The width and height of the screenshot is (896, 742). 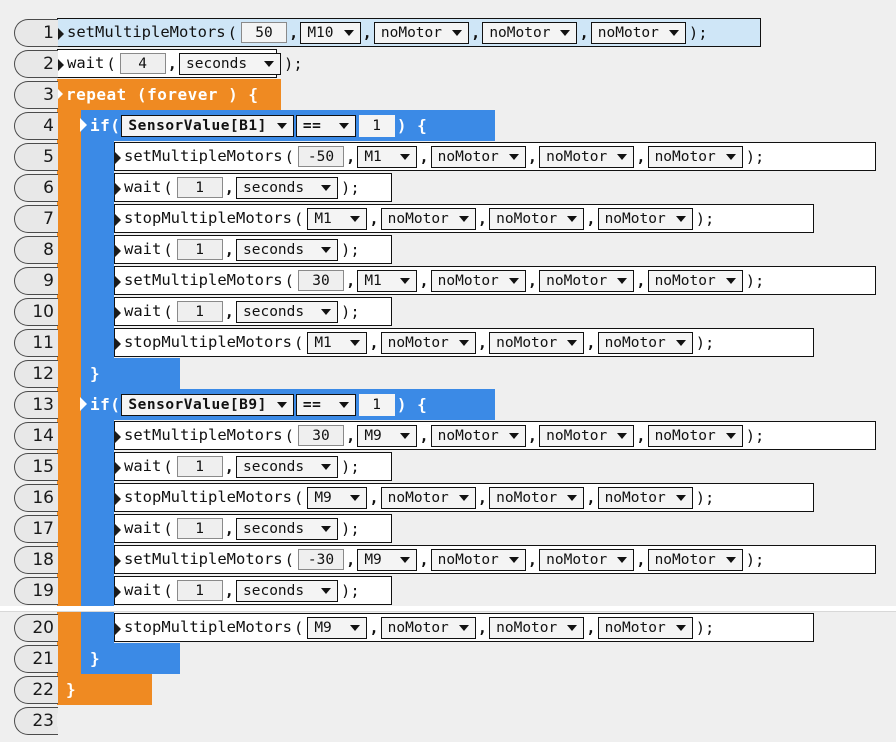 I want to click on line-number-16: 16, so click(x=36, y=498).